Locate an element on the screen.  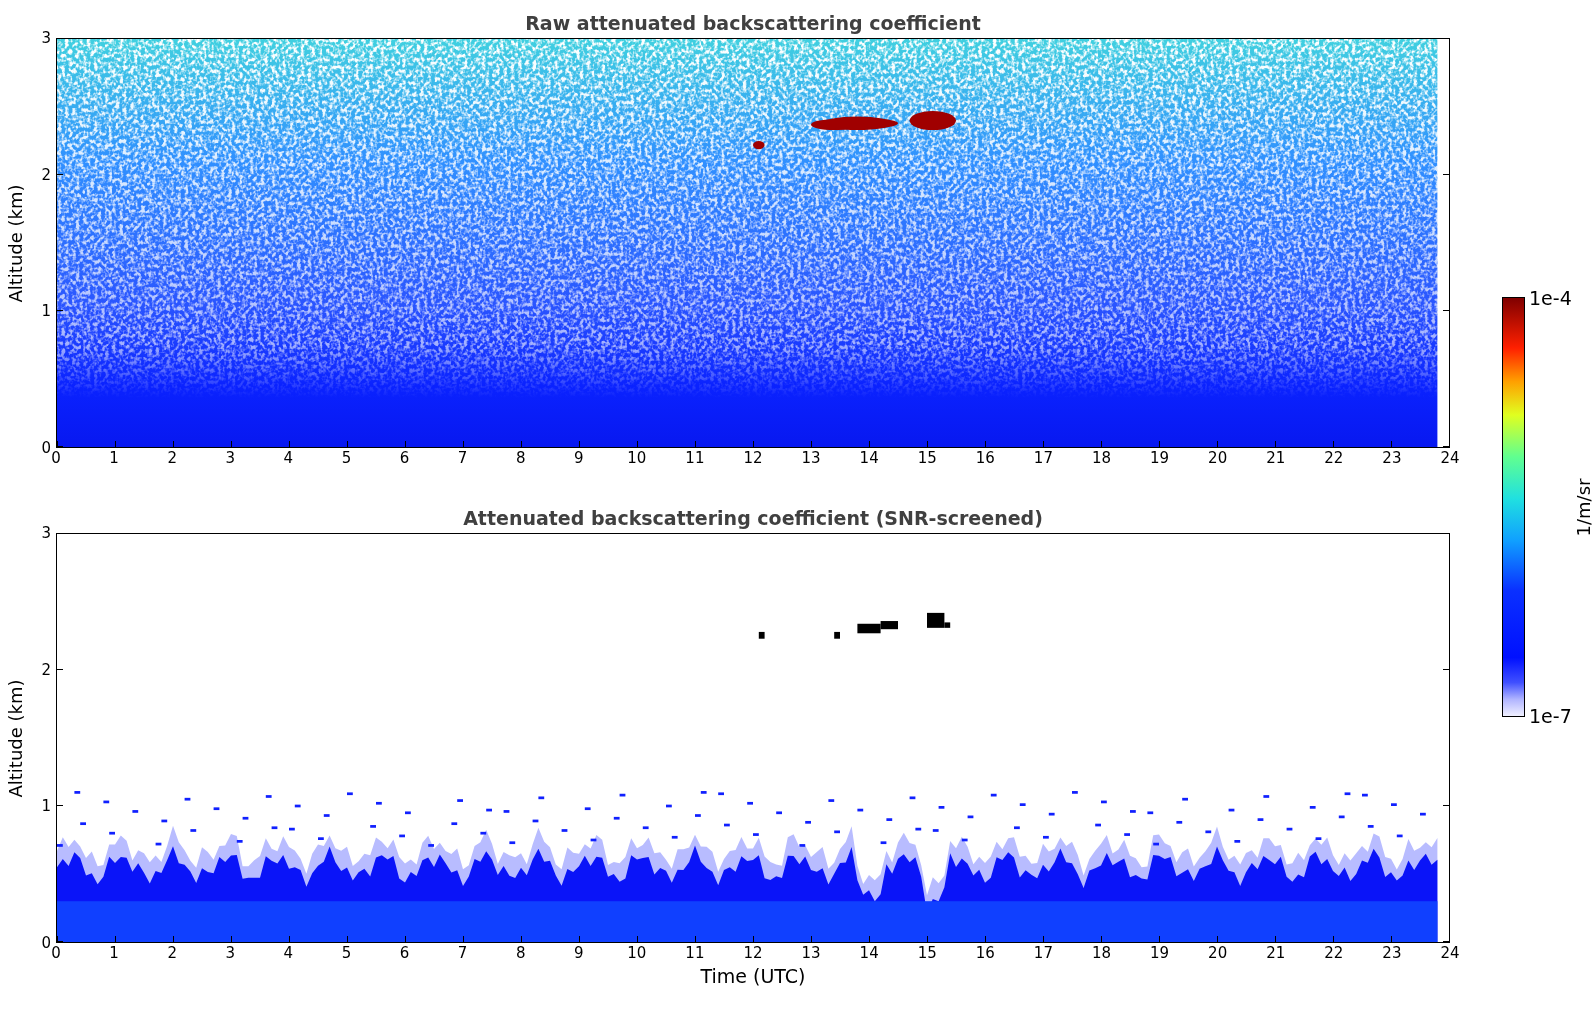
x-axis-label: Time (UTC) is located at coordinates (753, 976).